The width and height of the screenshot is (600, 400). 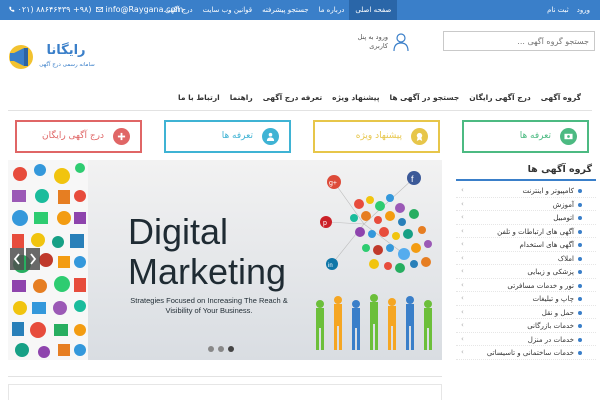 I want to click on phone-icon, so click(x=12, y=9).